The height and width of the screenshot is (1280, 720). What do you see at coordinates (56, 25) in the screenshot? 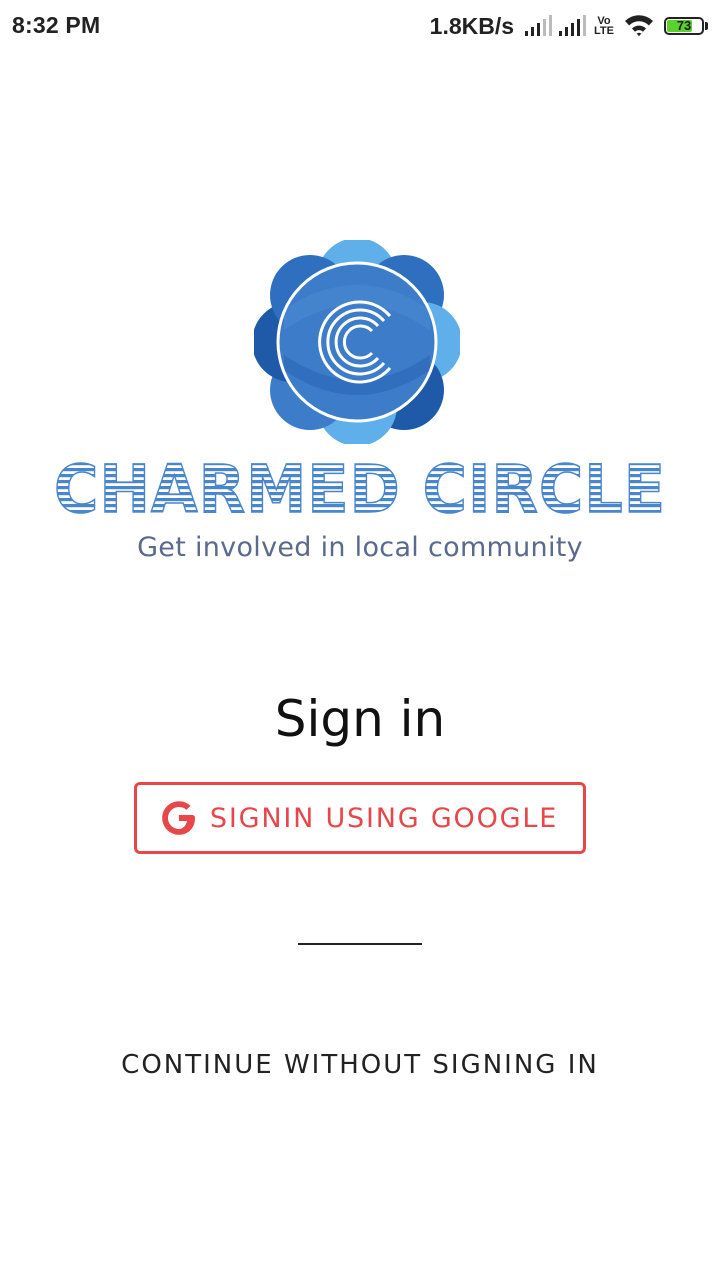
I see `status-time: 8:32 PM` at bounding box center [56, 25].